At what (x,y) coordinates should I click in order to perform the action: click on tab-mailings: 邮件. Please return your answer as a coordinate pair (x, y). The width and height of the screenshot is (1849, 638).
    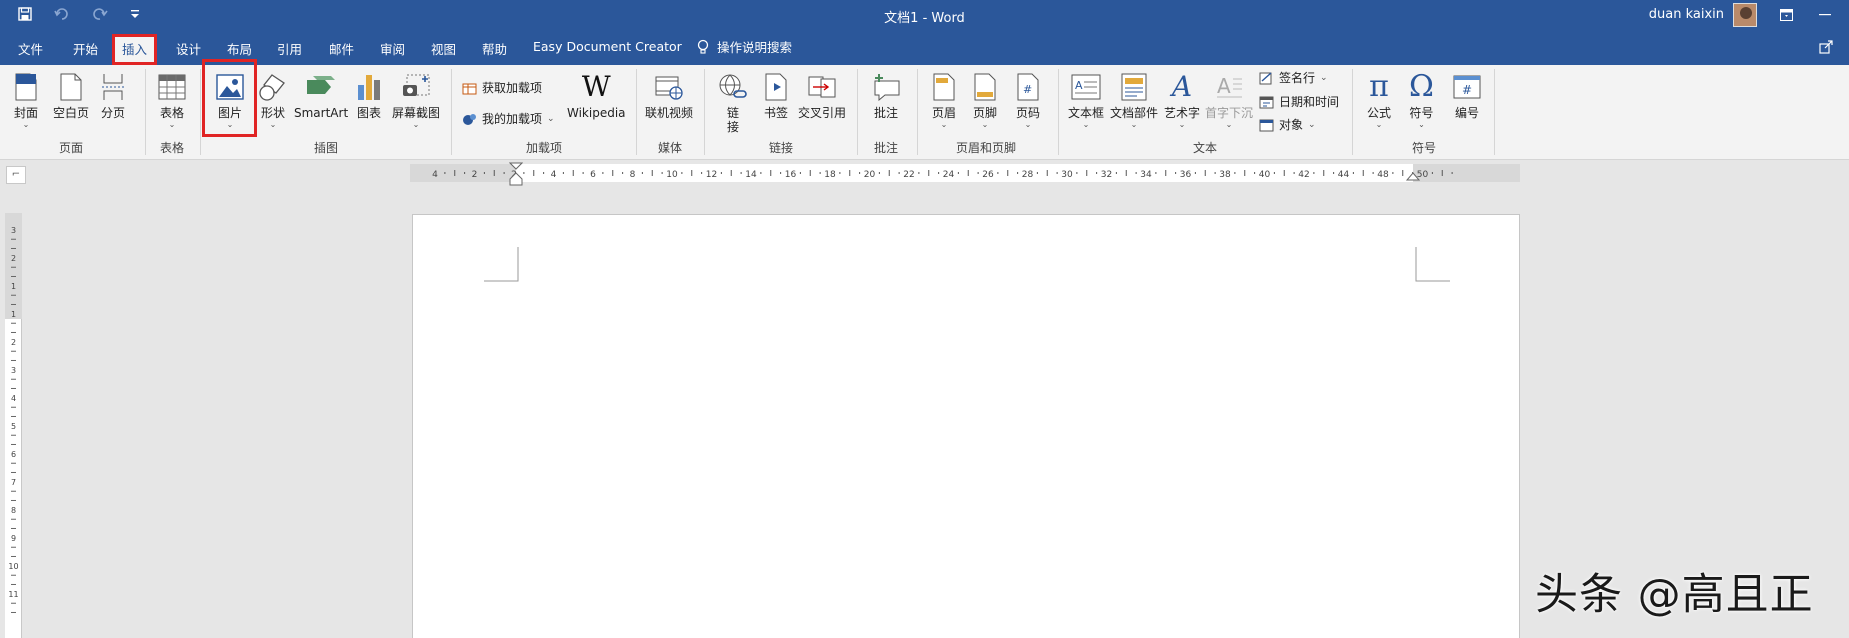
    Looking at the image, I should click on (341, 48).